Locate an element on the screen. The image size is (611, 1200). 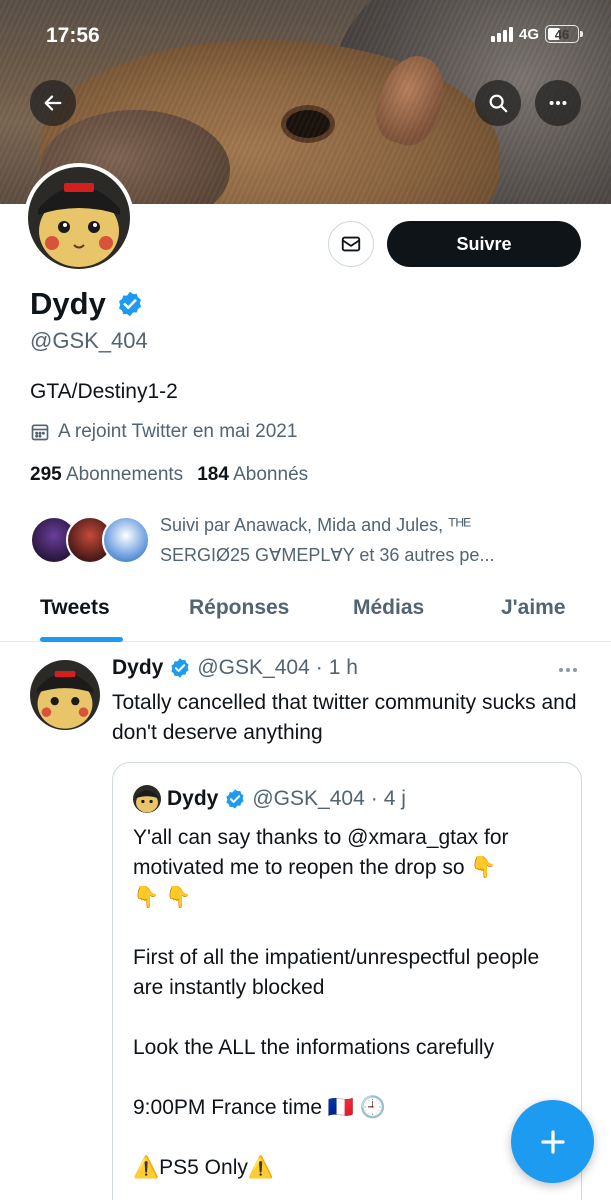
search-icon is located at coordinates (498, 103).